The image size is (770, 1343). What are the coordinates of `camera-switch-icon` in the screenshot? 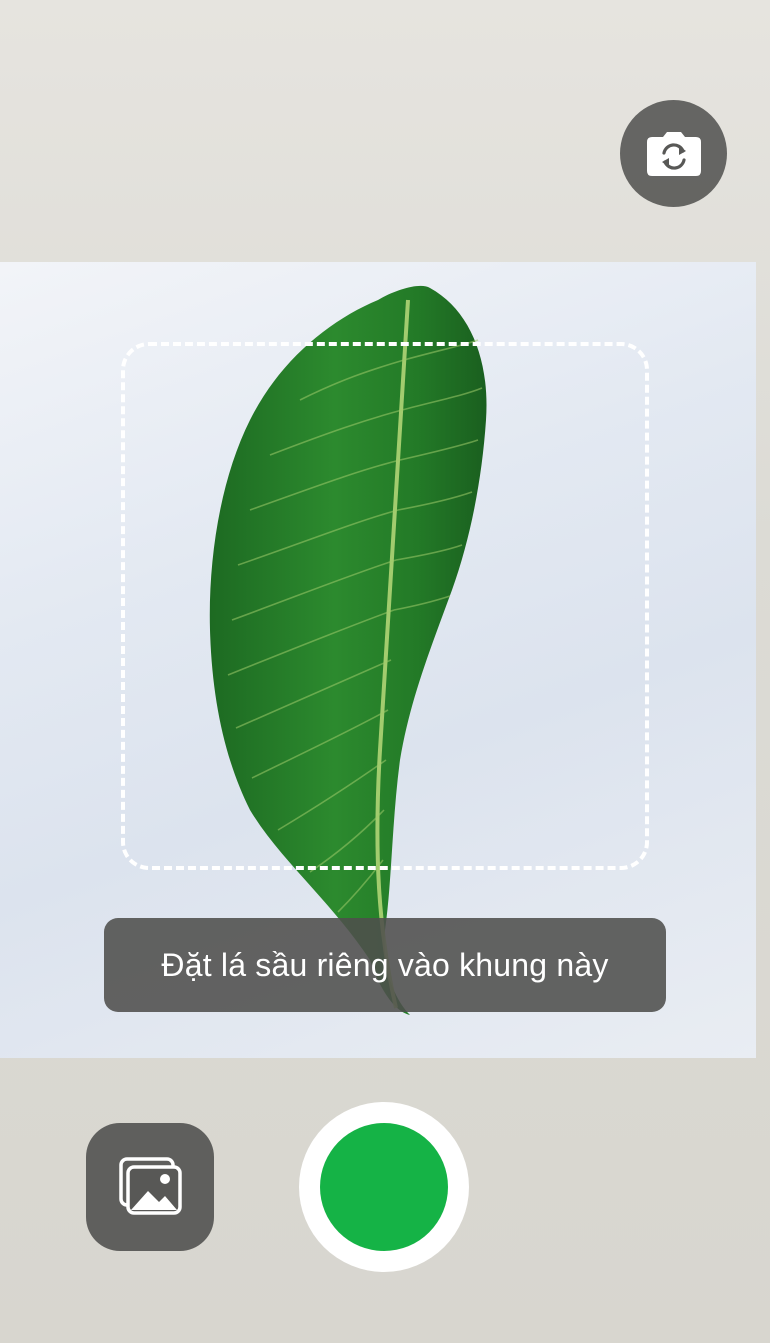 It's located at (673, 153).